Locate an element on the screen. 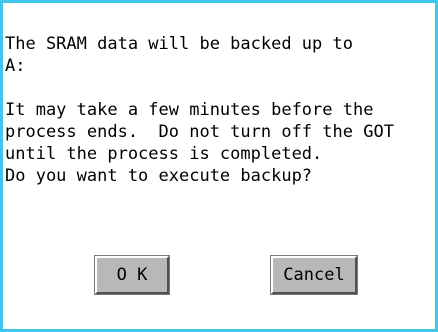  message-line: Do you want to execute backup? is located at coordinates (159, 176).